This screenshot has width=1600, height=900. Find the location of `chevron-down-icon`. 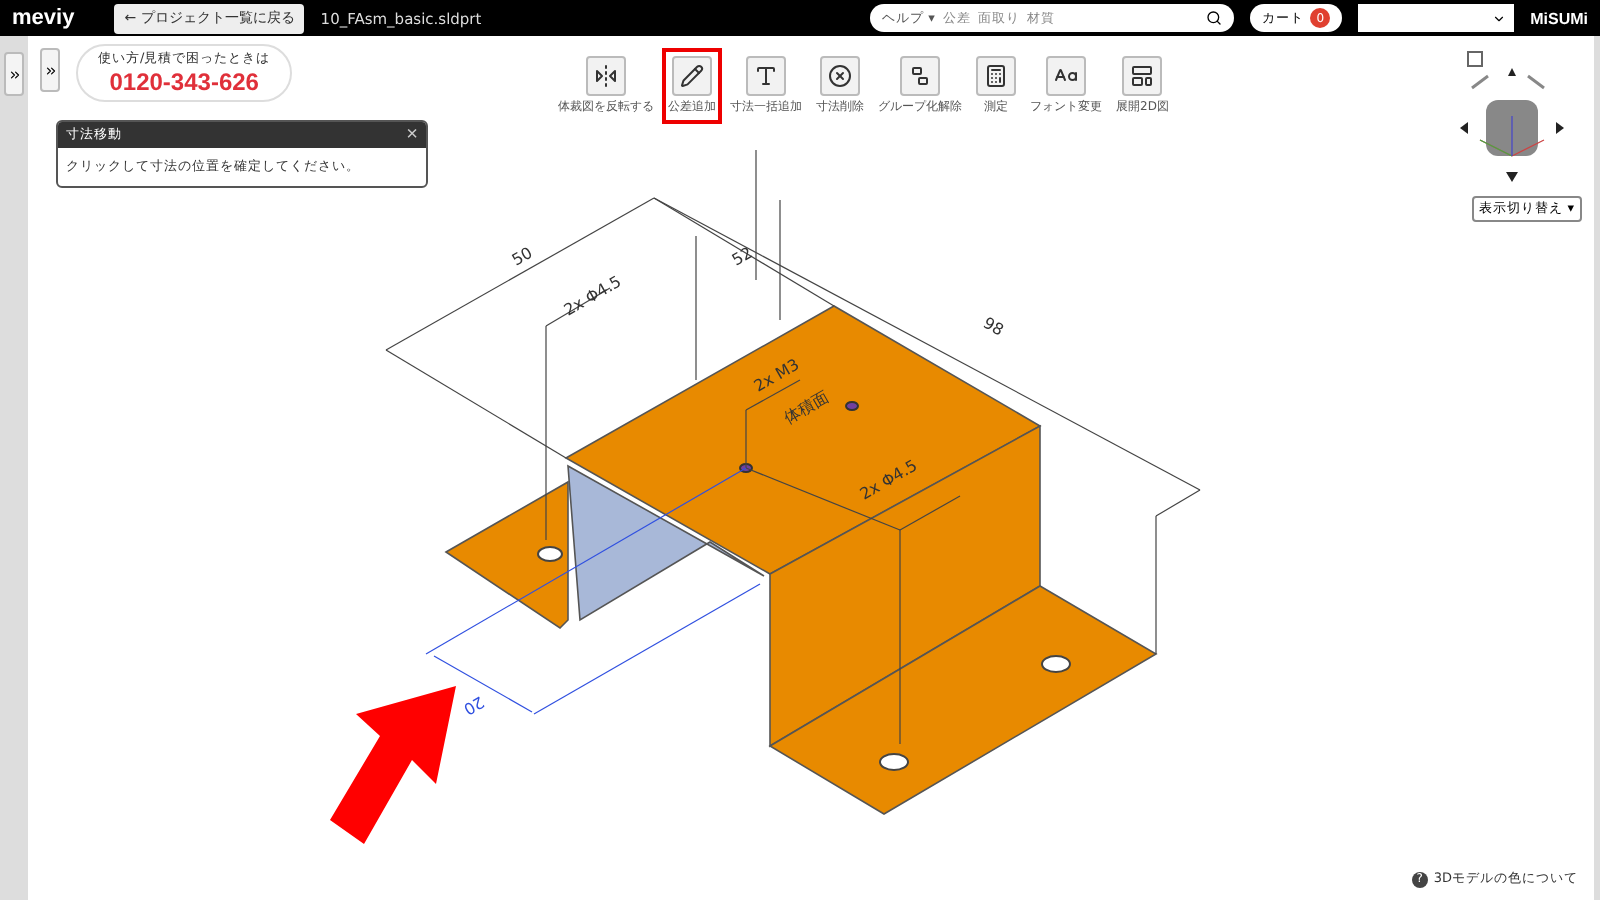

chevron-down-icon is located at coordinates (1499, 18).